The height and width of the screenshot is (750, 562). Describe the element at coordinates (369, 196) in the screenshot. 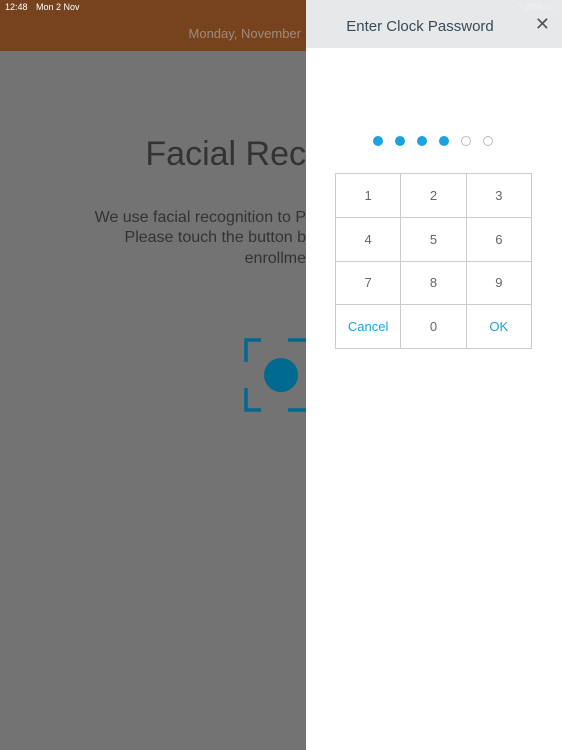

I see `key-1: 1` at that location.